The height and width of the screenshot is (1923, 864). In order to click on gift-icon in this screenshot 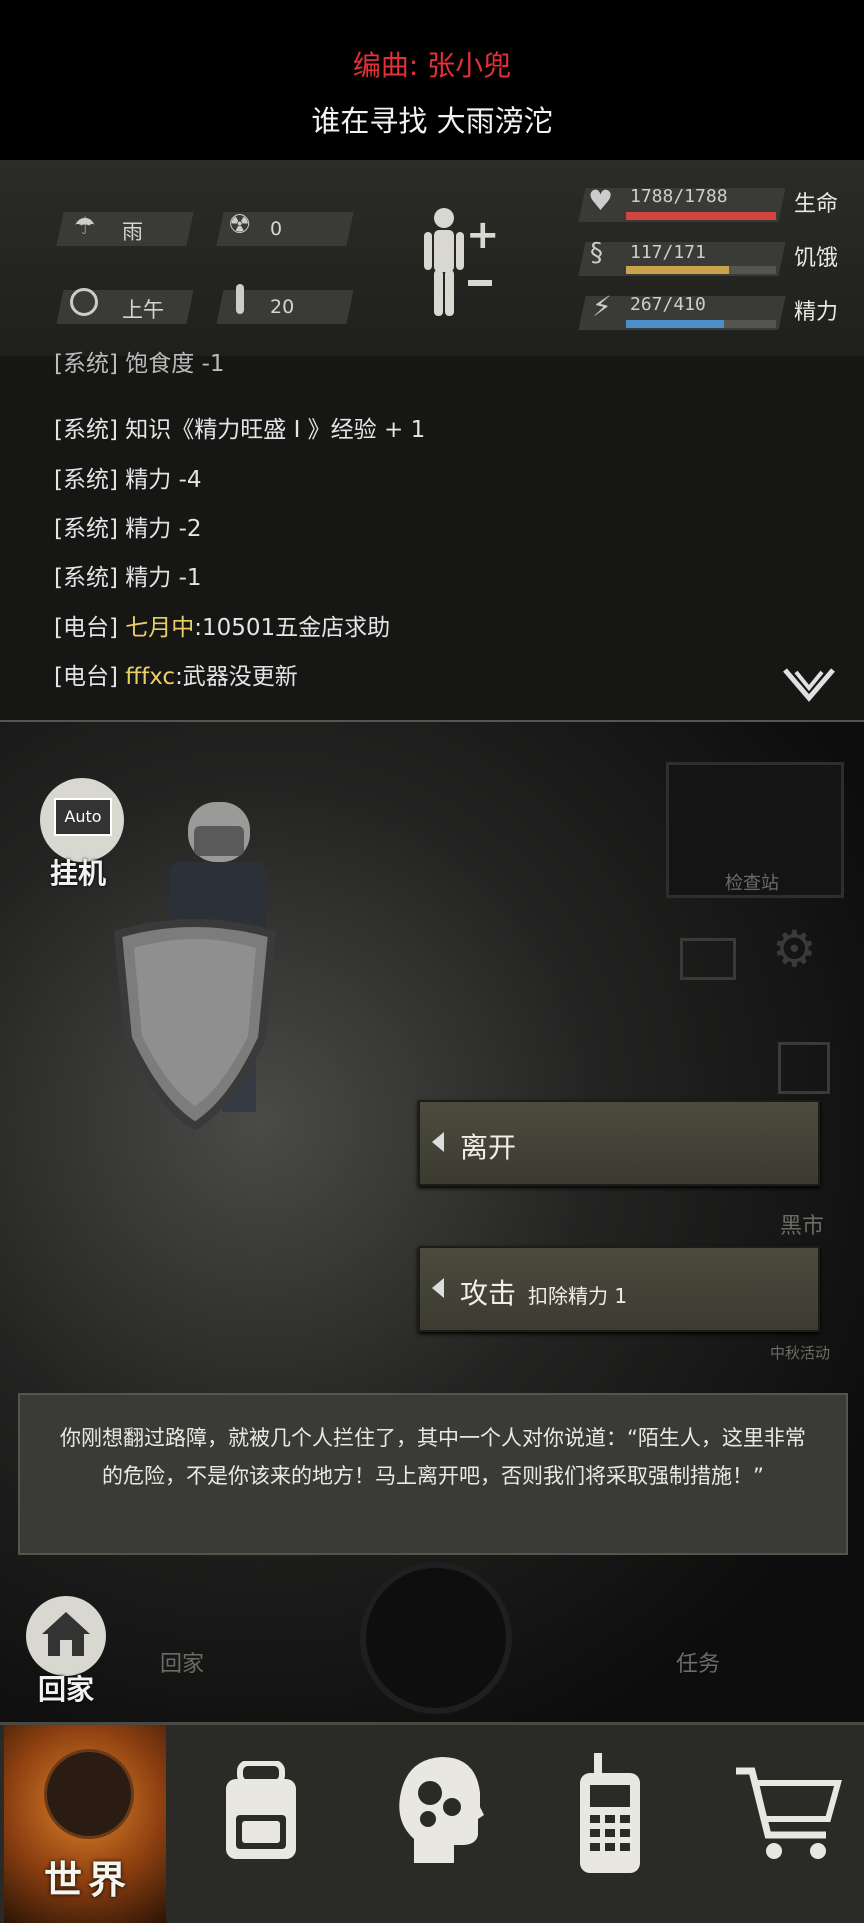, I will do `click(804, 1068)`.